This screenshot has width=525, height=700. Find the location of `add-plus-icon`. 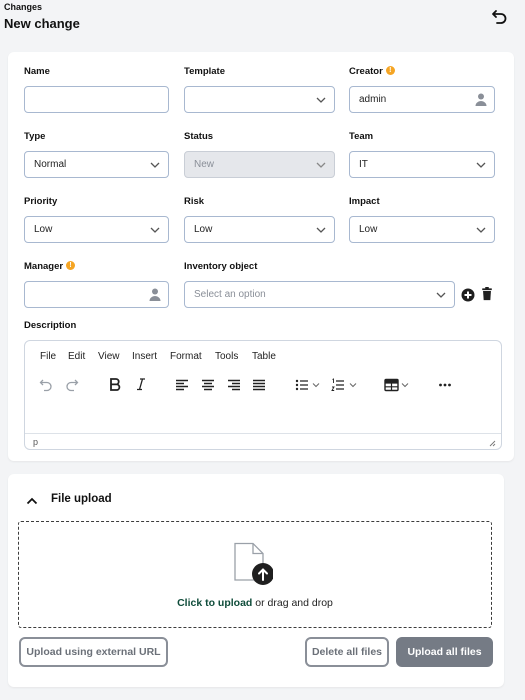

add-plus-icon is located at coordinates (468, 295).